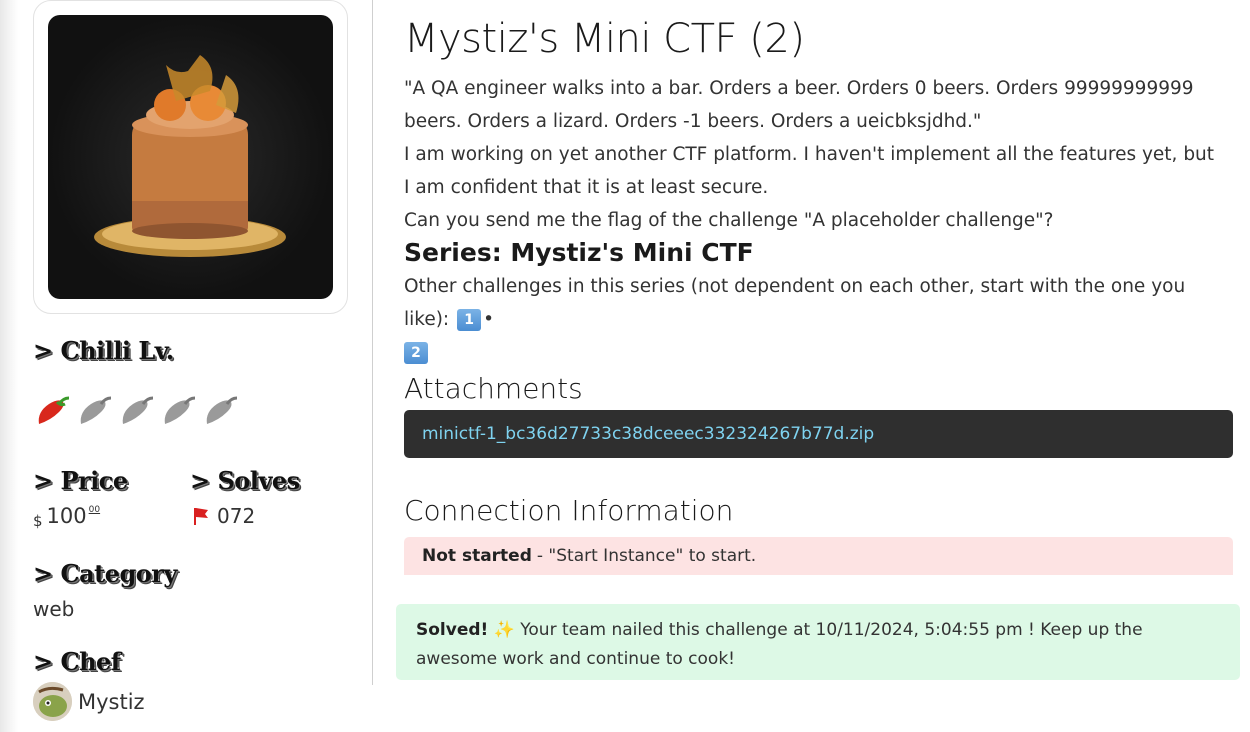 The width and height of the screenshot is (1250, 732). I want to click on price-amount: 100, so click(66, 516).